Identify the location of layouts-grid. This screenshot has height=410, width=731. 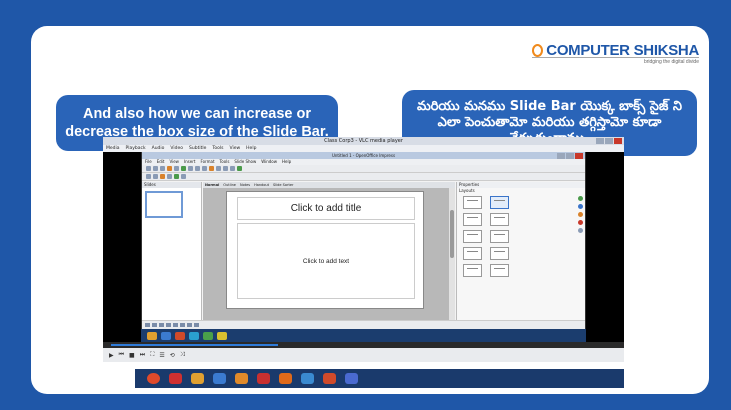
(486, 236).